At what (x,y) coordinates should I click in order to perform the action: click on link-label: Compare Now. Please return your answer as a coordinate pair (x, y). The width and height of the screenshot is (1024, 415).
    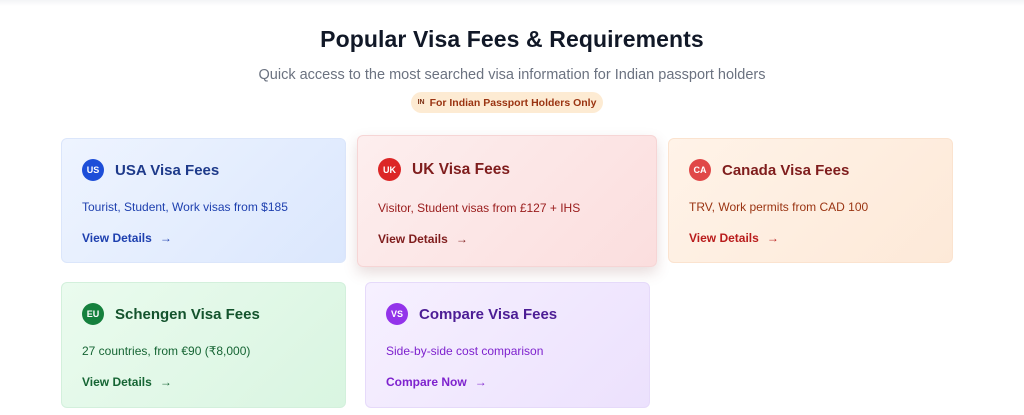
    Looking at the image, I should click on (426, 382).